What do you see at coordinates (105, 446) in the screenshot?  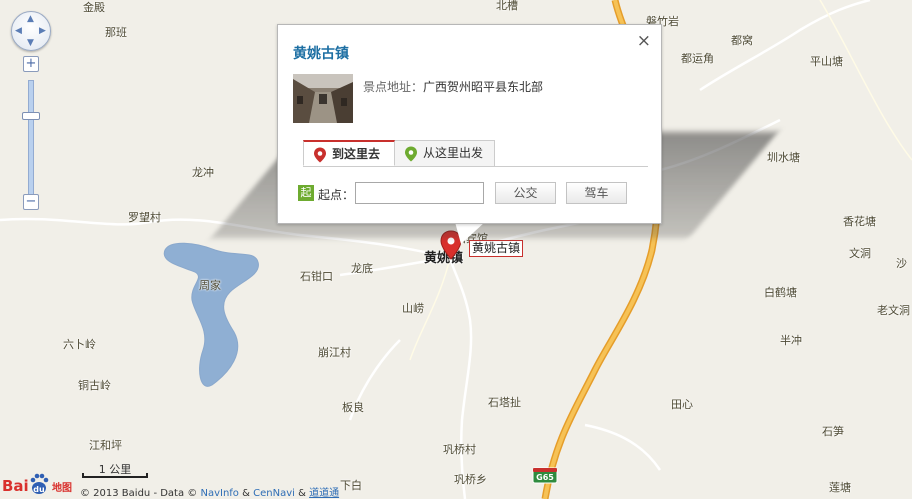 I see `place-label: 江和坪` at bounding box center [105, 446].